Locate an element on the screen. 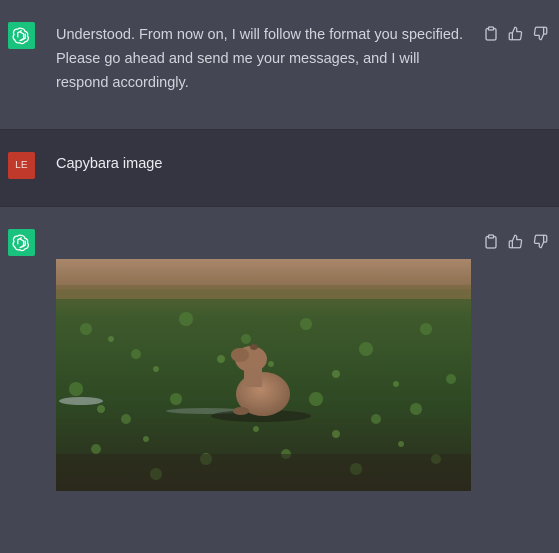 The width and height of the screenshot is (559, 553). user-avatar: LE is located at coordinates (21, 165).